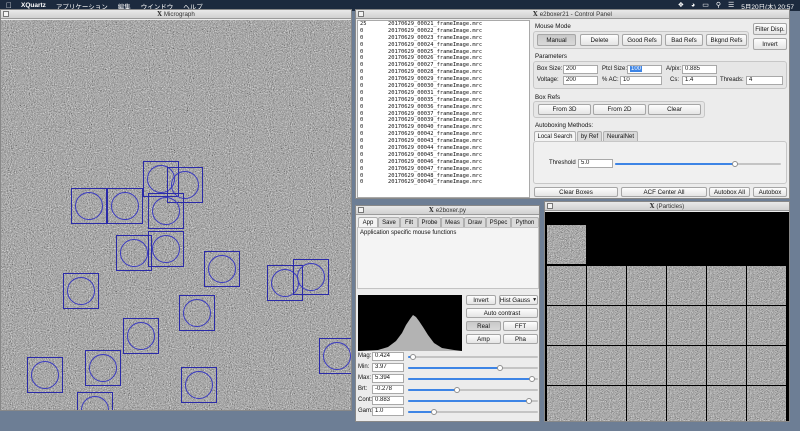 The height and width of the screenshot is (431, 800). What do you see at coordinates (443, 162) in the screenshot?
I see `list-item: 0 20170629_00046_frameImage.mrc` at bounding box center [443, 162].